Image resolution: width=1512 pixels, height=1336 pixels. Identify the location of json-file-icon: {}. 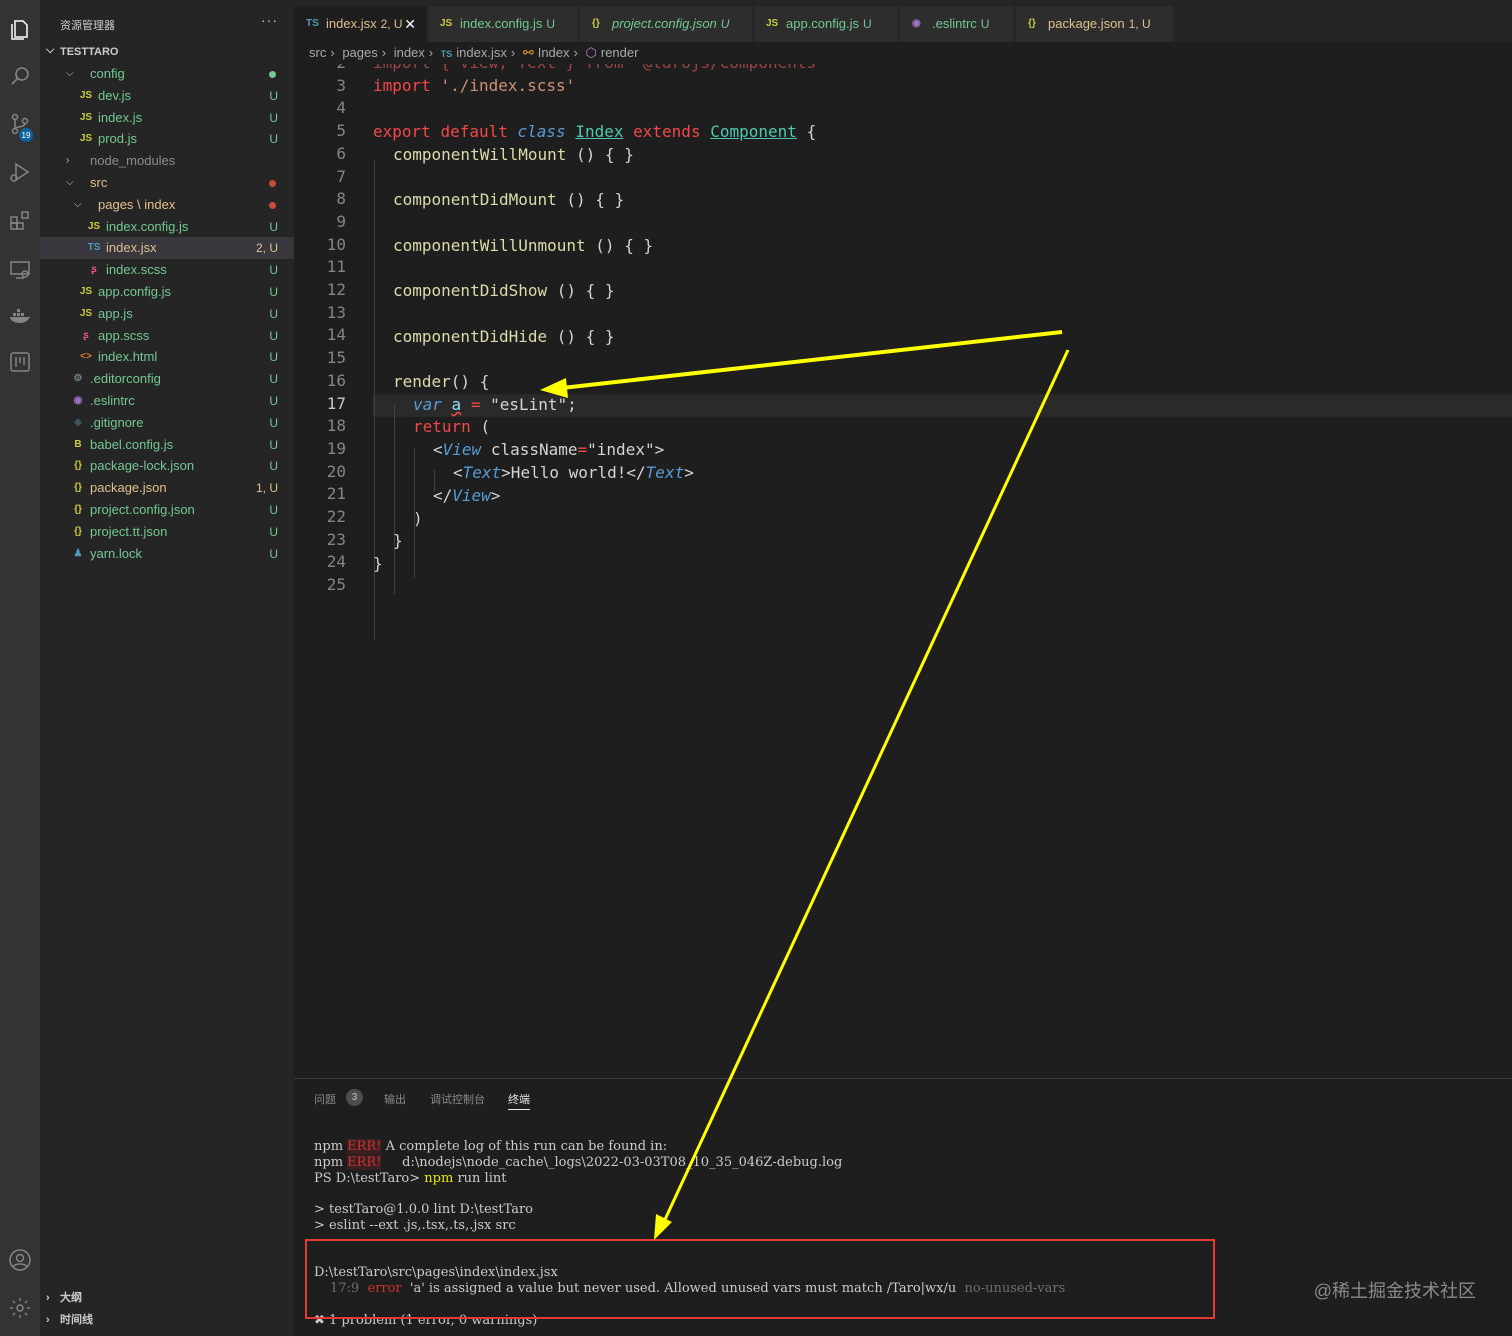
(78, 531).